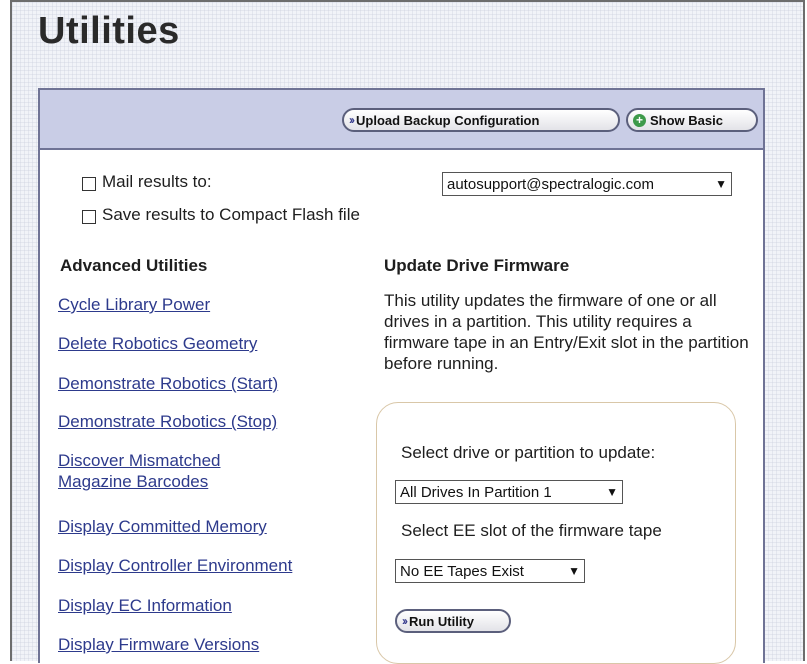 This screenshot has height=664, width=807. I want to click on upload-backup-configuration-label: Upload Backup Configuration, so click(448, 120).